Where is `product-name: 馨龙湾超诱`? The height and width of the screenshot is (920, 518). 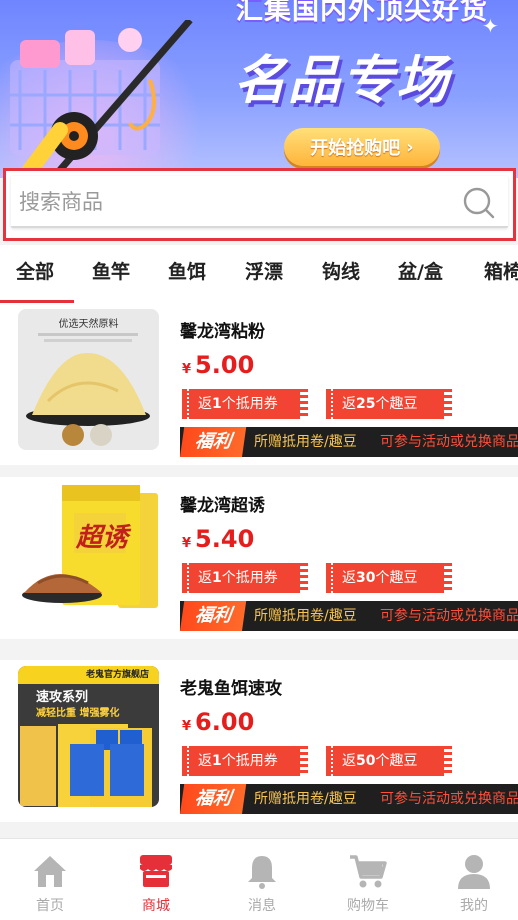 product-name: 馨龙湾超诱 is located at coordinates (222, 503).